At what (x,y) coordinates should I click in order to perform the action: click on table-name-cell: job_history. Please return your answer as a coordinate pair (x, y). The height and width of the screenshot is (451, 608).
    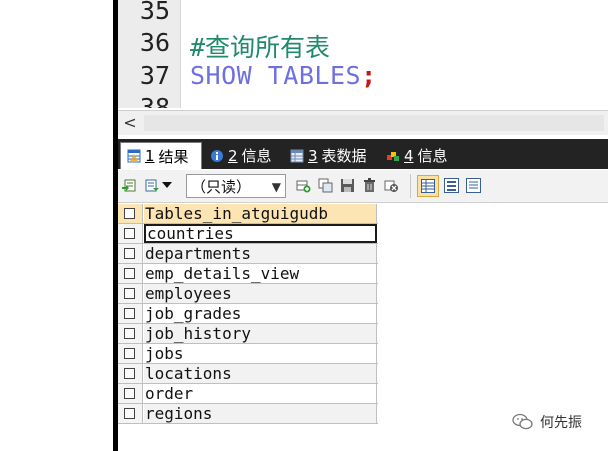
    Looking at the image, I should click on (260, 333).